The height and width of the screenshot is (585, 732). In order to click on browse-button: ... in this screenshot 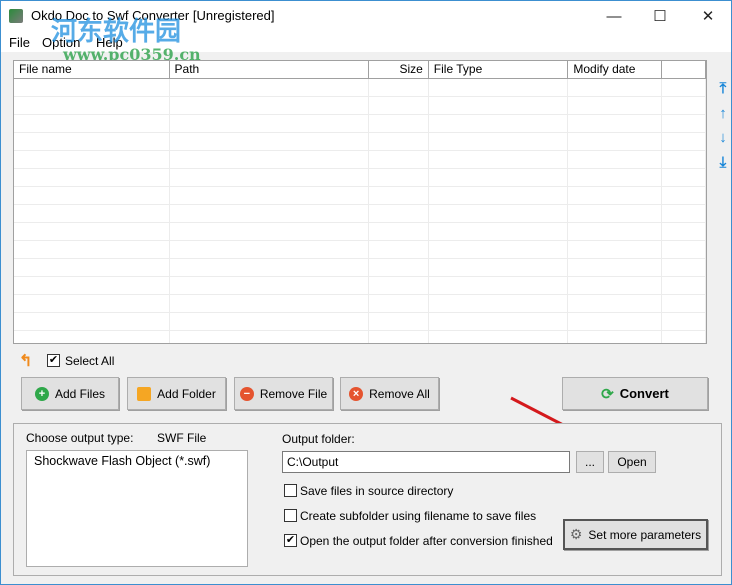, I will do `click(590, 462)`.